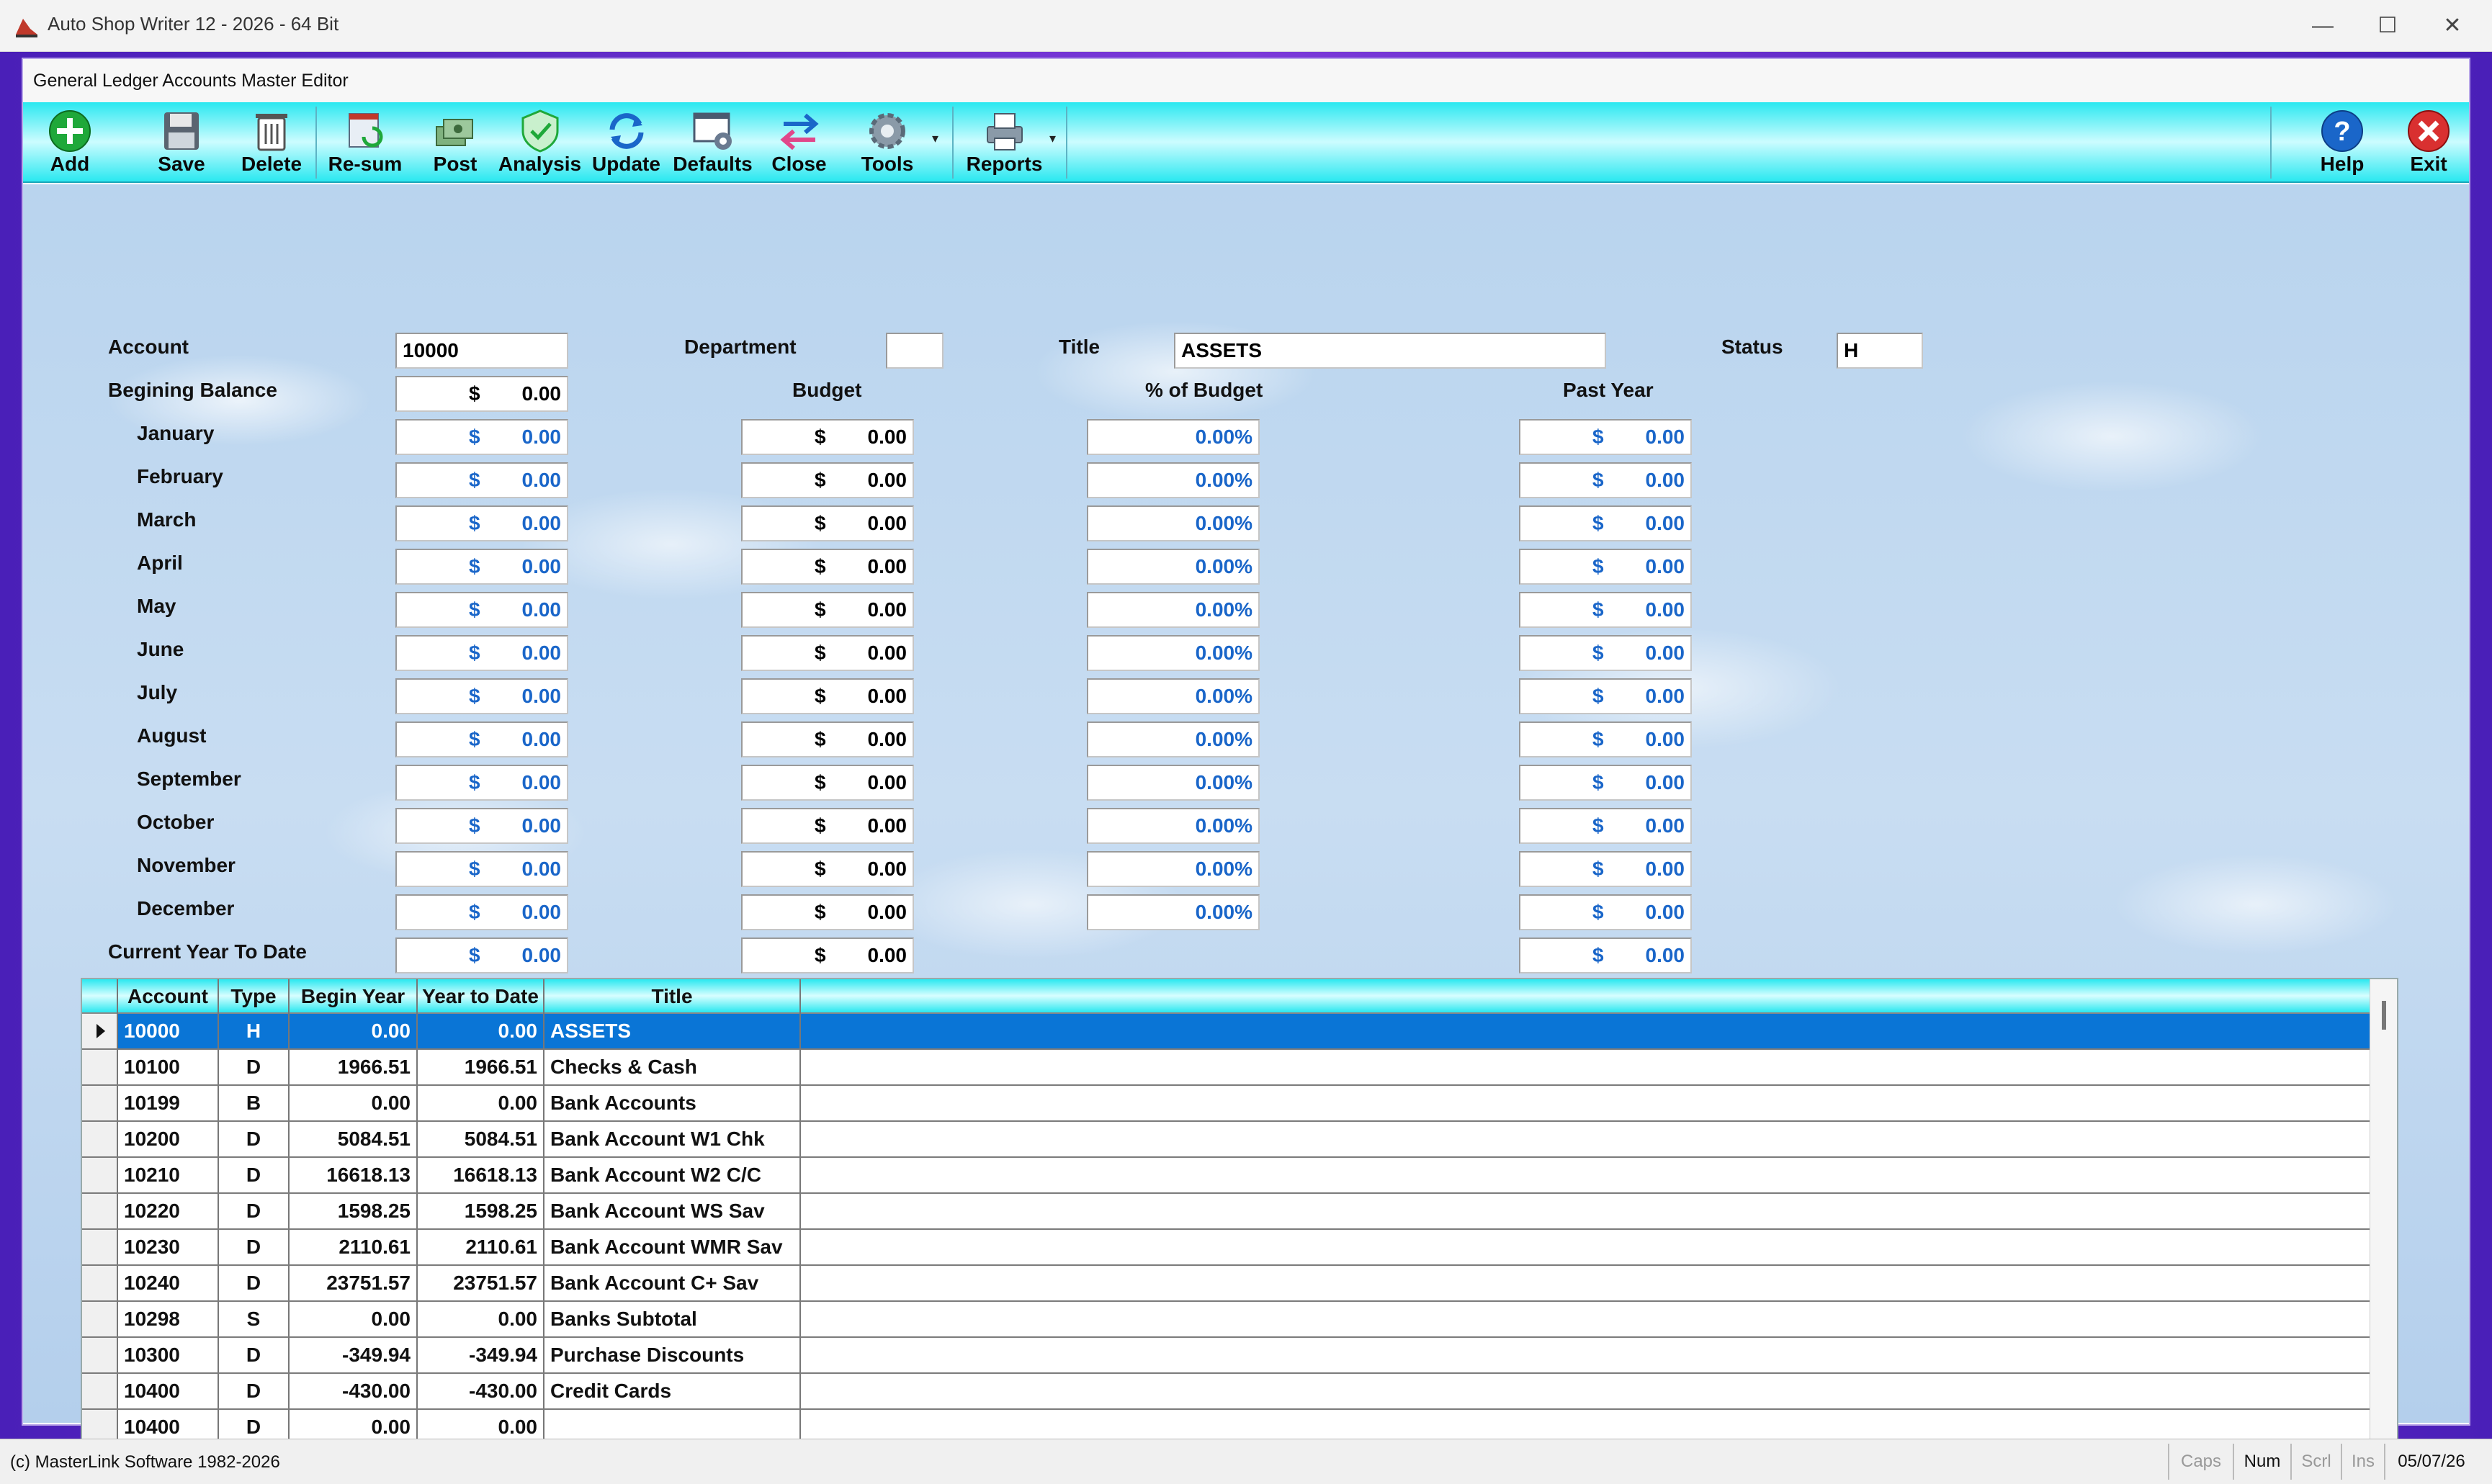 The height and width of the screenshot is (1484, 2492). What do you see at coordinates (255, 996) in the screenshot?
I see `column-header: Type` at bounding box center [255, 996].